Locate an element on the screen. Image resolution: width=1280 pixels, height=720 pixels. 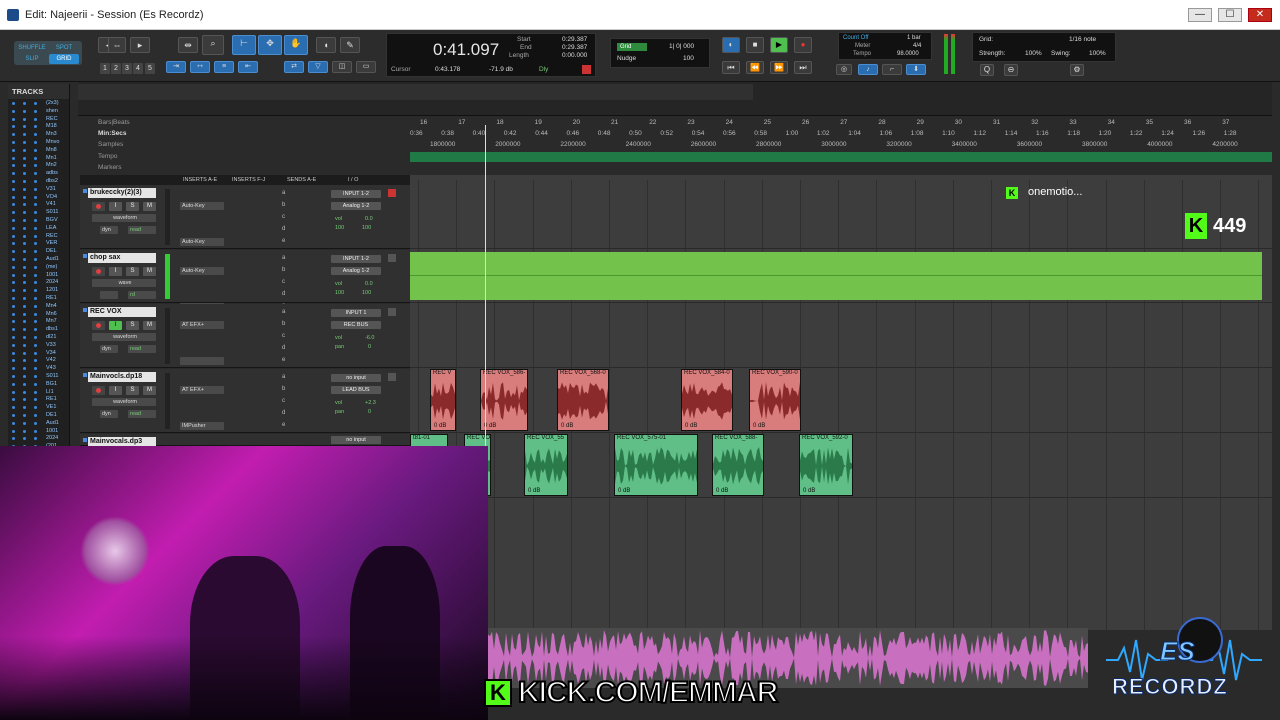
automation-mode: rd is located at coordinates (142, 295).